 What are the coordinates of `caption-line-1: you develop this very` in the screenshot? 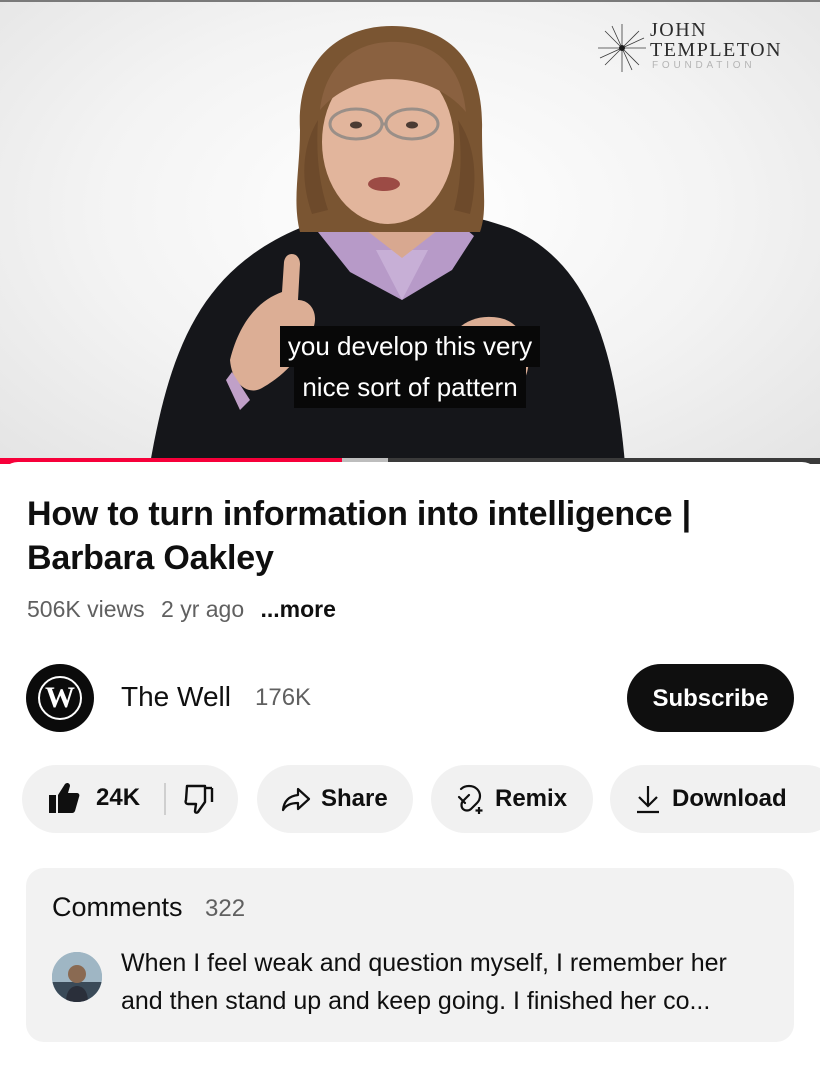 It's located at (410, 346).